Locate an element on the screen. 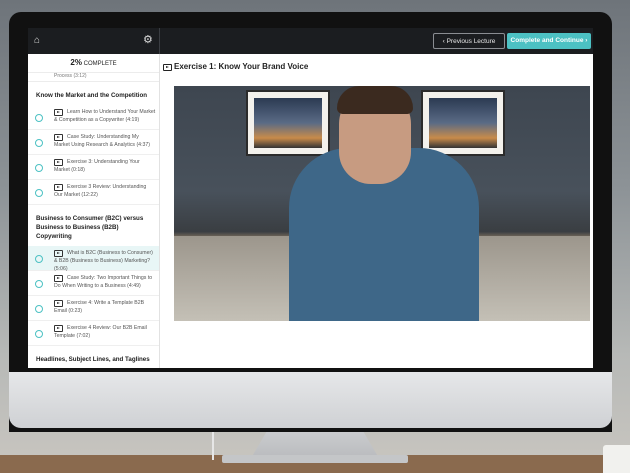  chevron-right-icon: › is located at coordinates (585, 40).